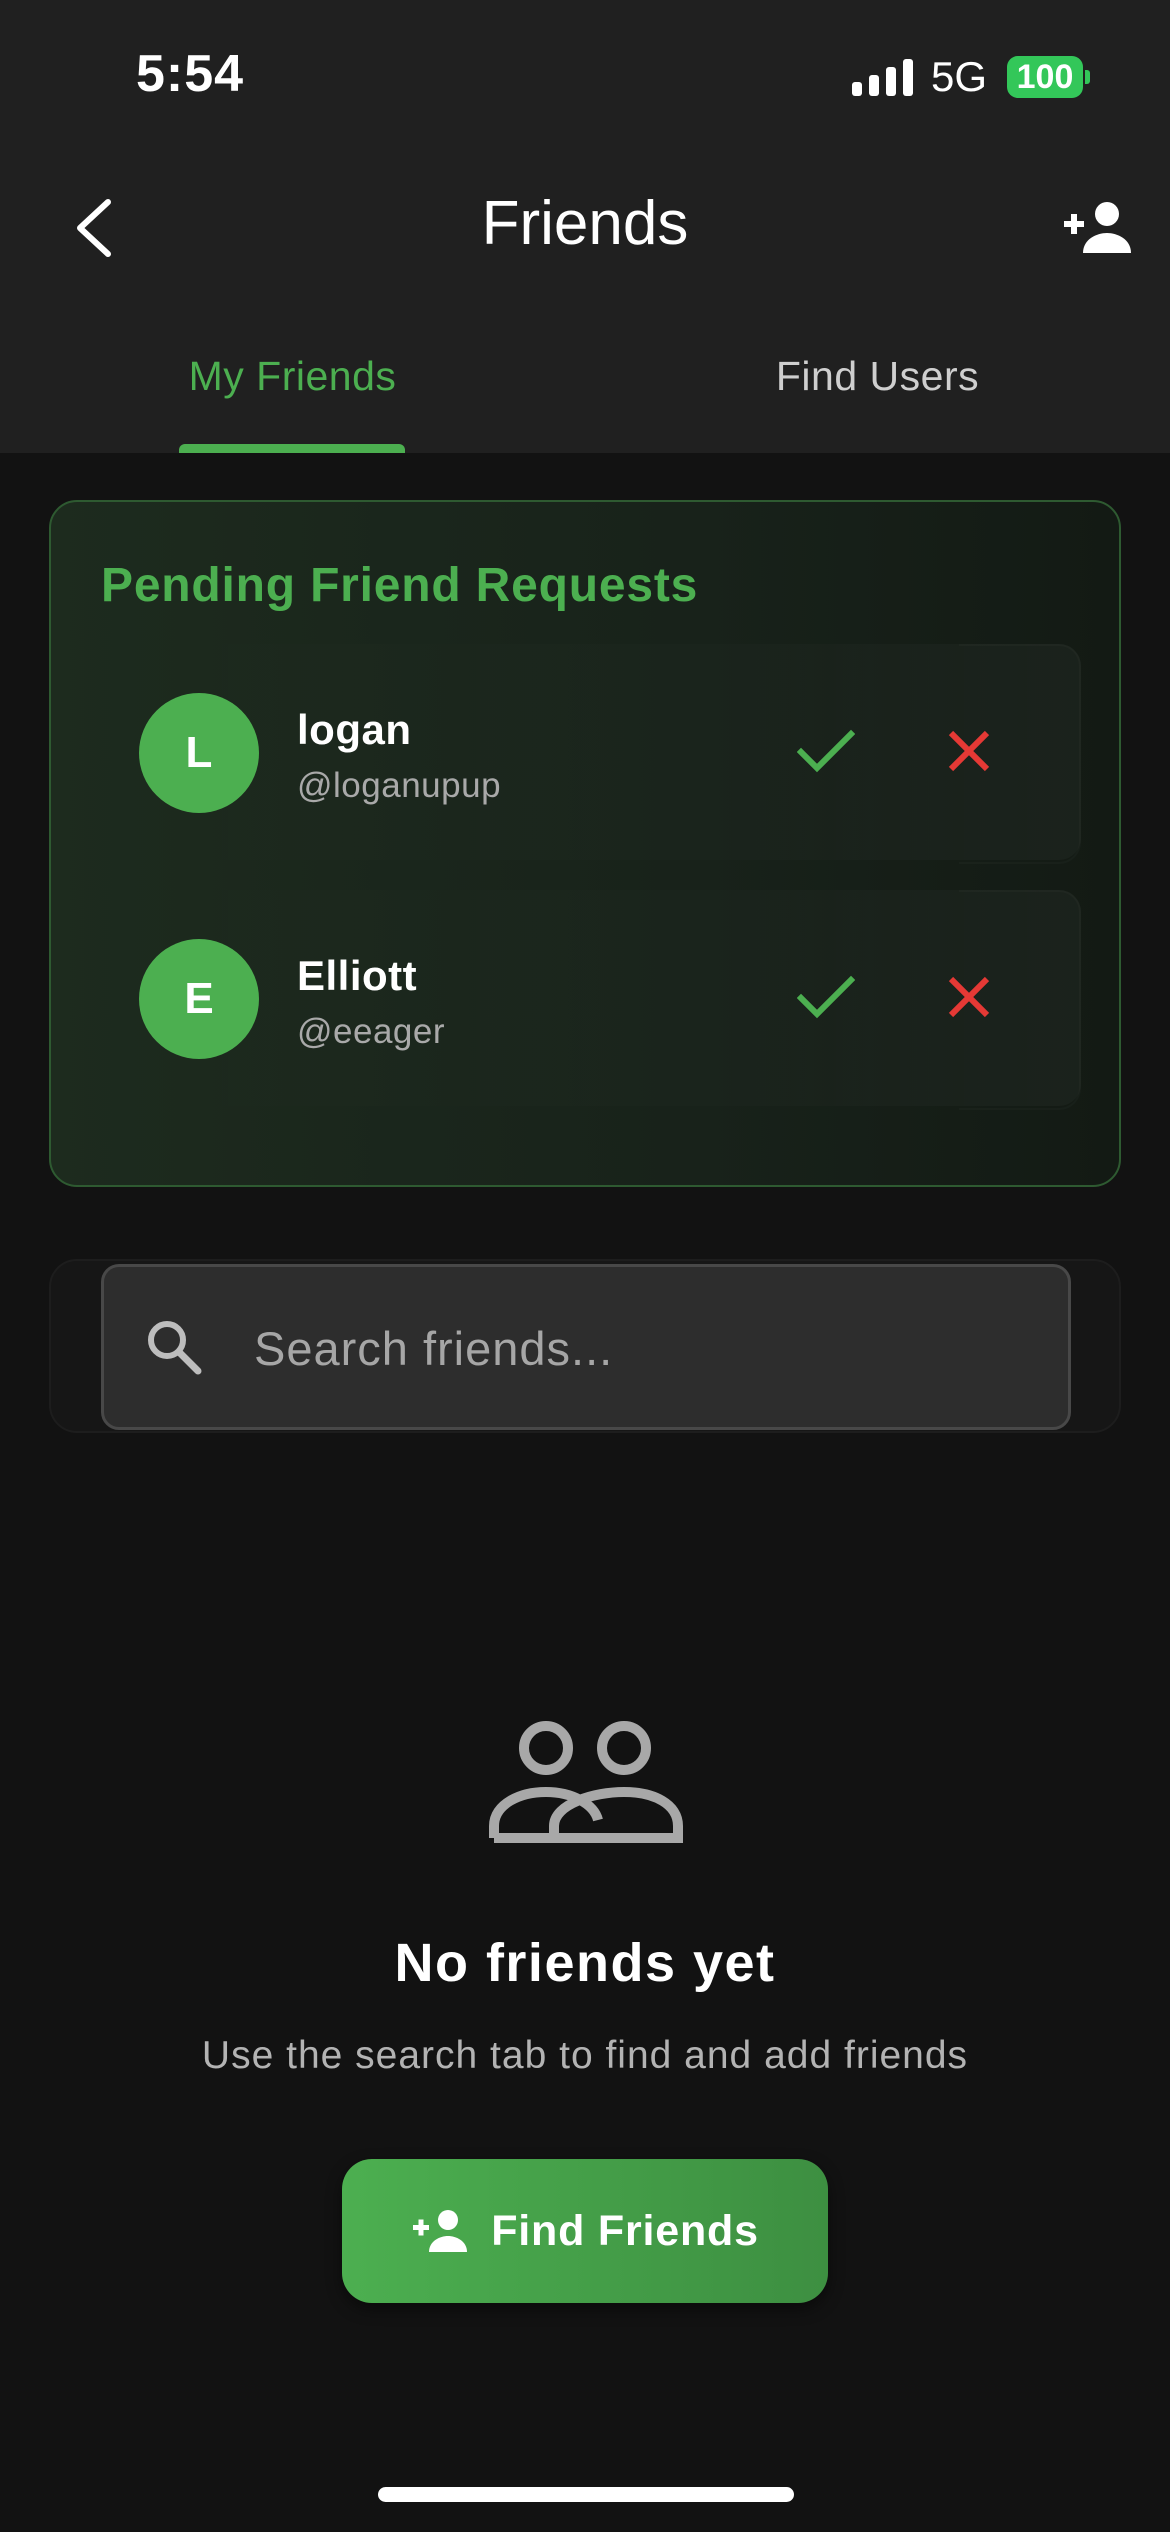 The height and width of the screenshot is (2532, 1170). Describe the element at coordinates (644, 1348) in the screenshot. I see `search-input` at that location.